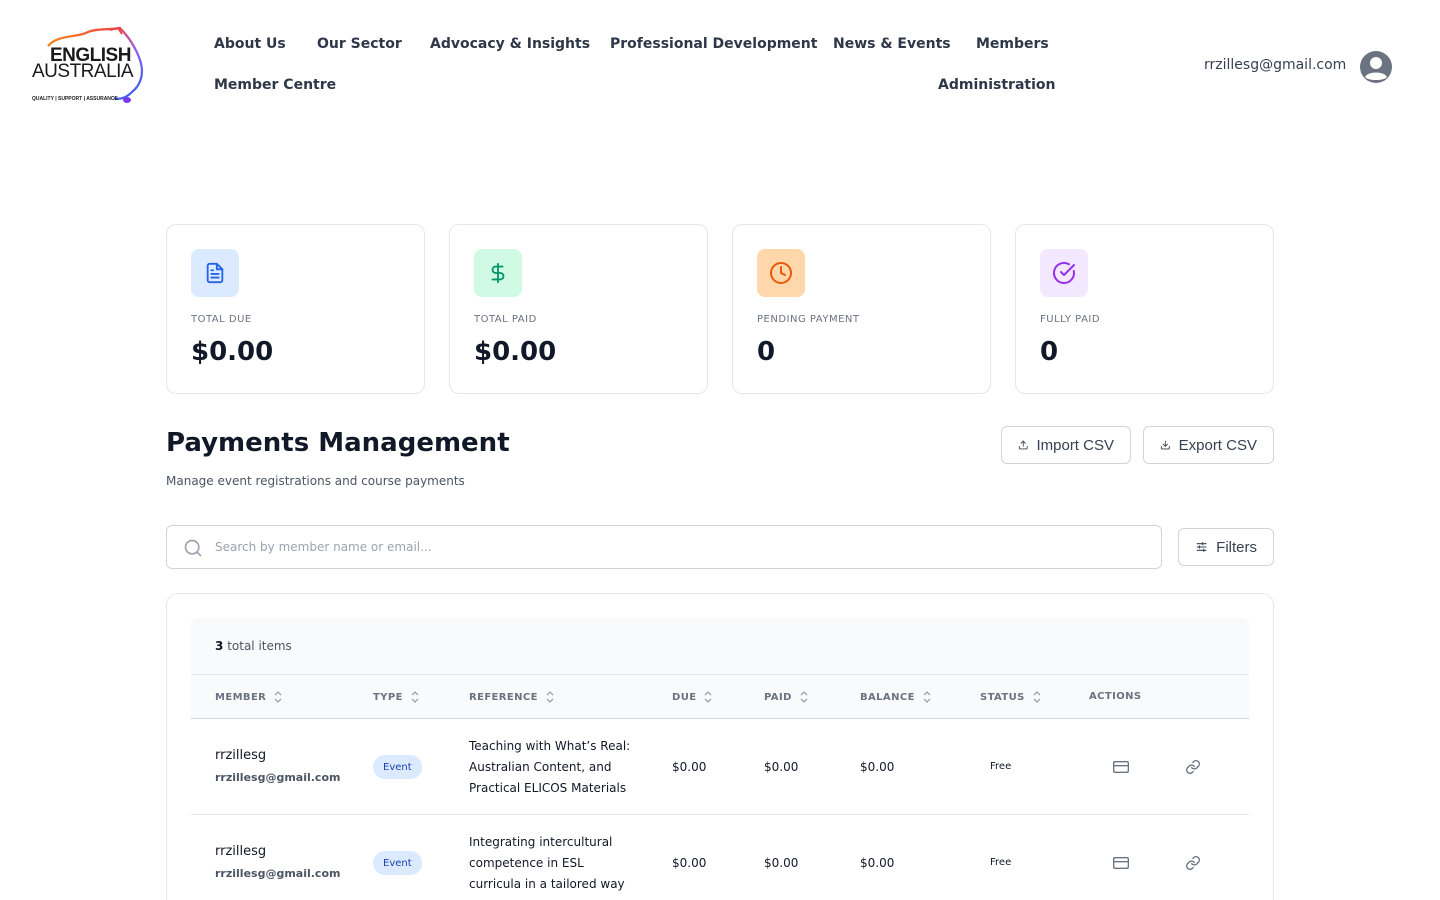 The image size is (1440, 900). Describe the element at coordinates (241, 697) in the screenshot. I see `column-label: MEMBER` at that location.